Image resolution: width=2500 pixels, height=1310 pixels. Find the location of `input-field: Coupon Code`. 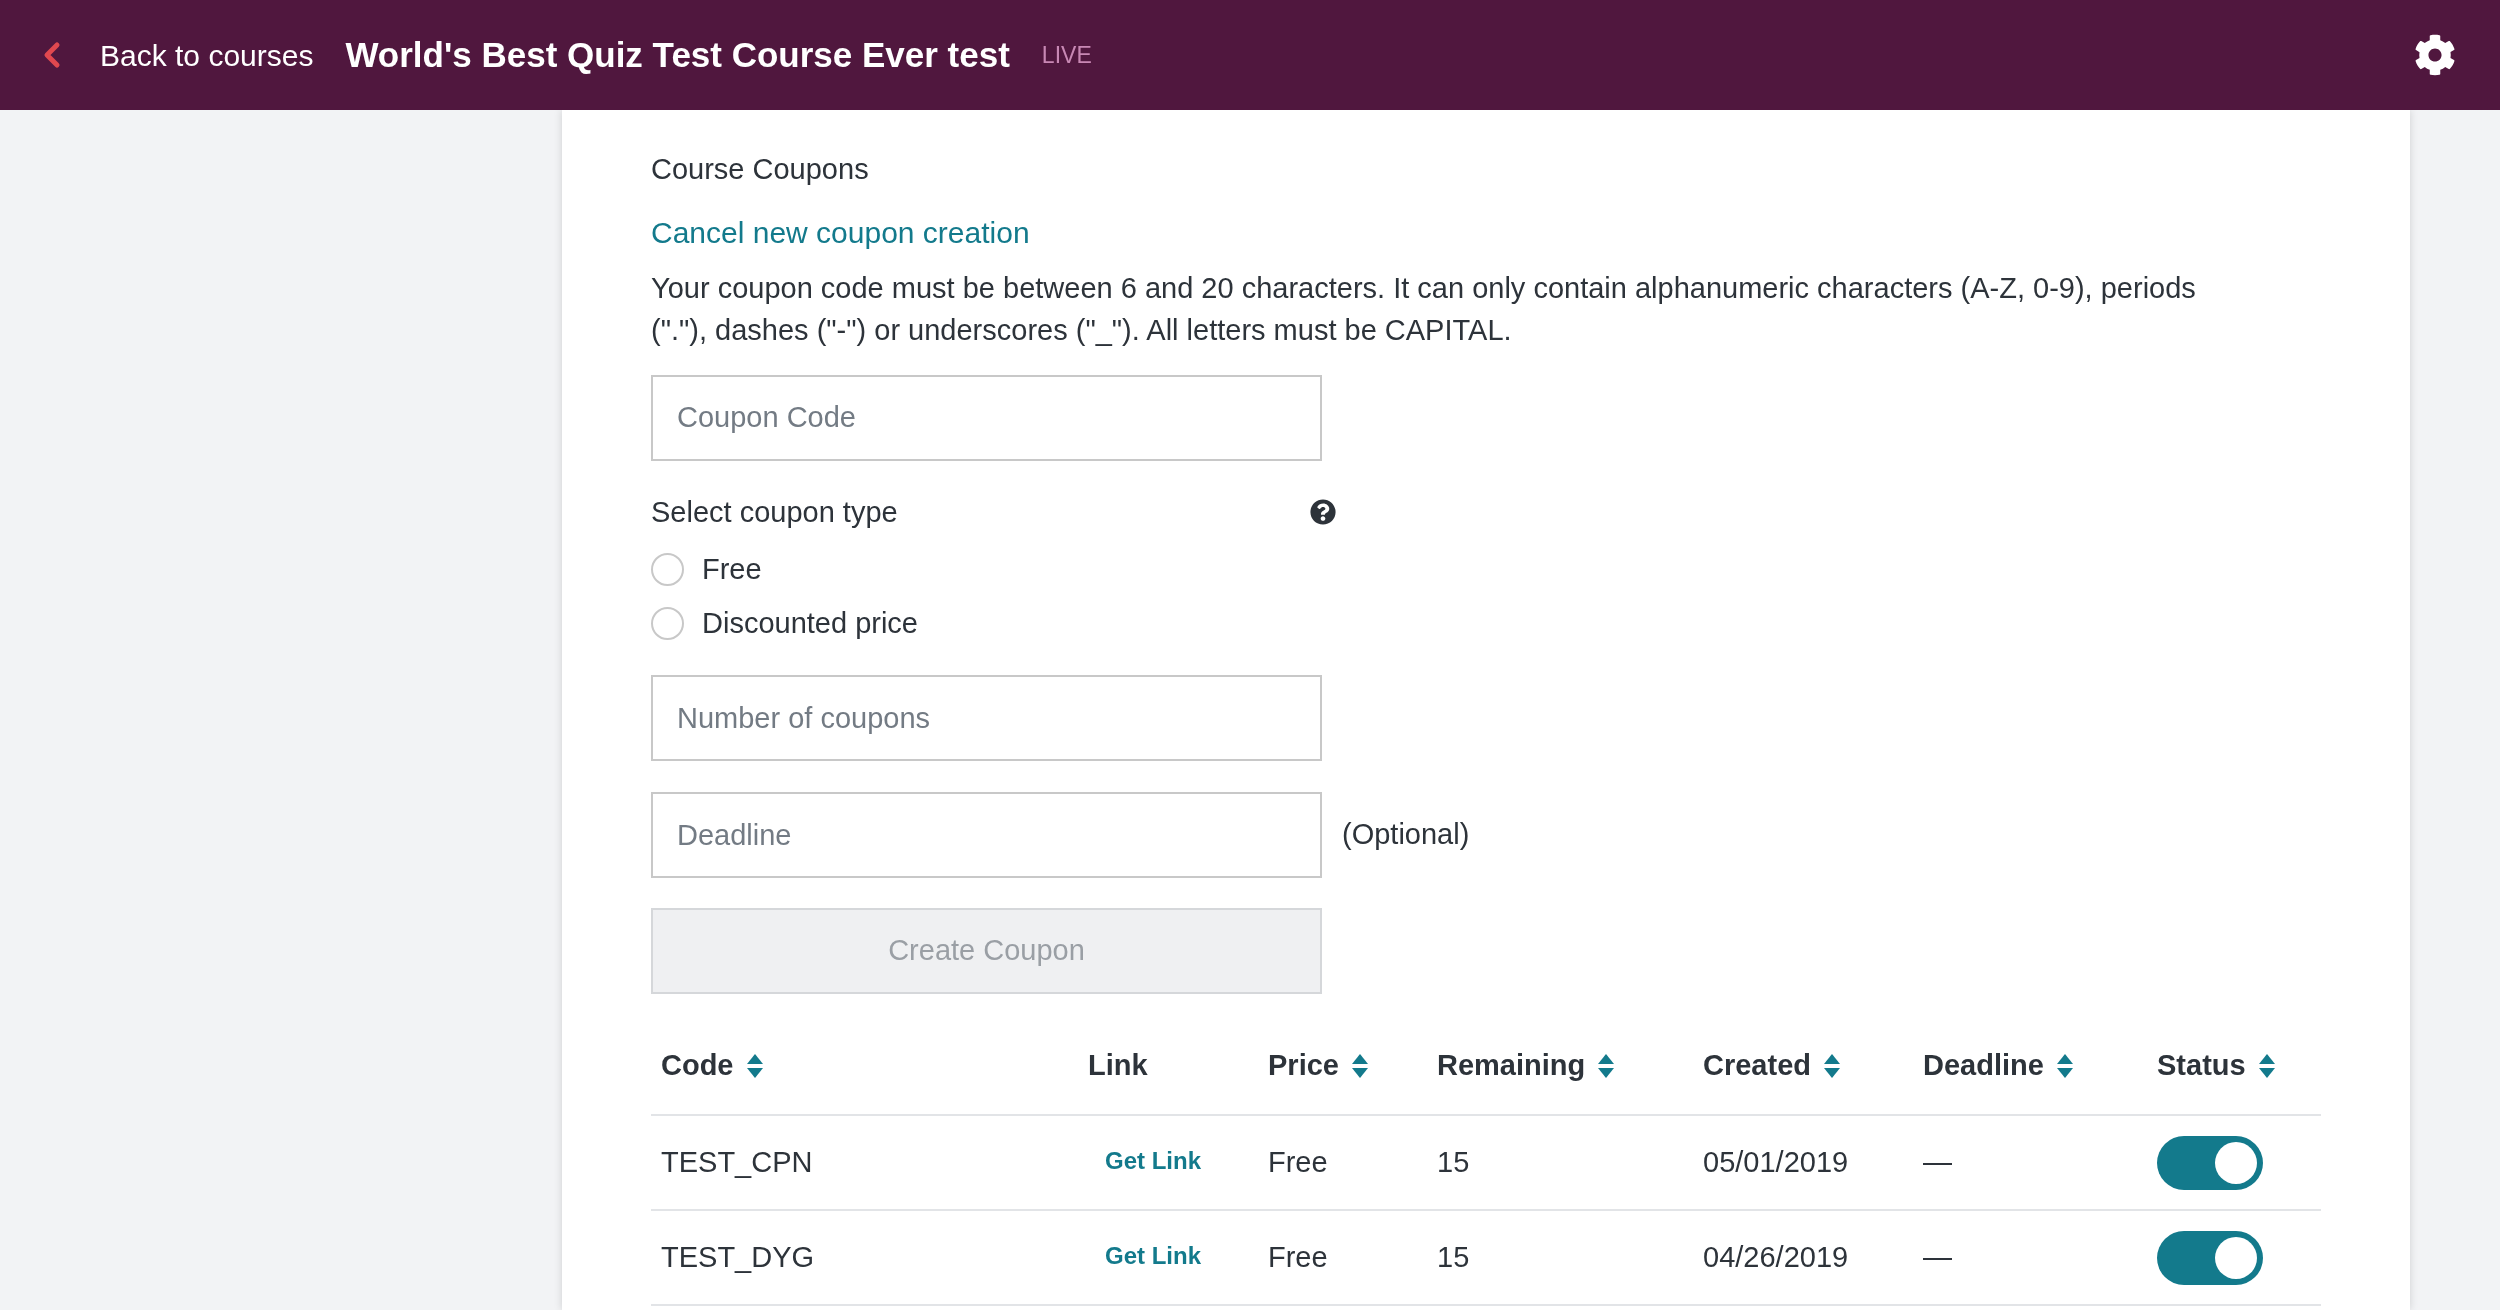

input-field: Coupon Code is located at coordinates (986, 417).